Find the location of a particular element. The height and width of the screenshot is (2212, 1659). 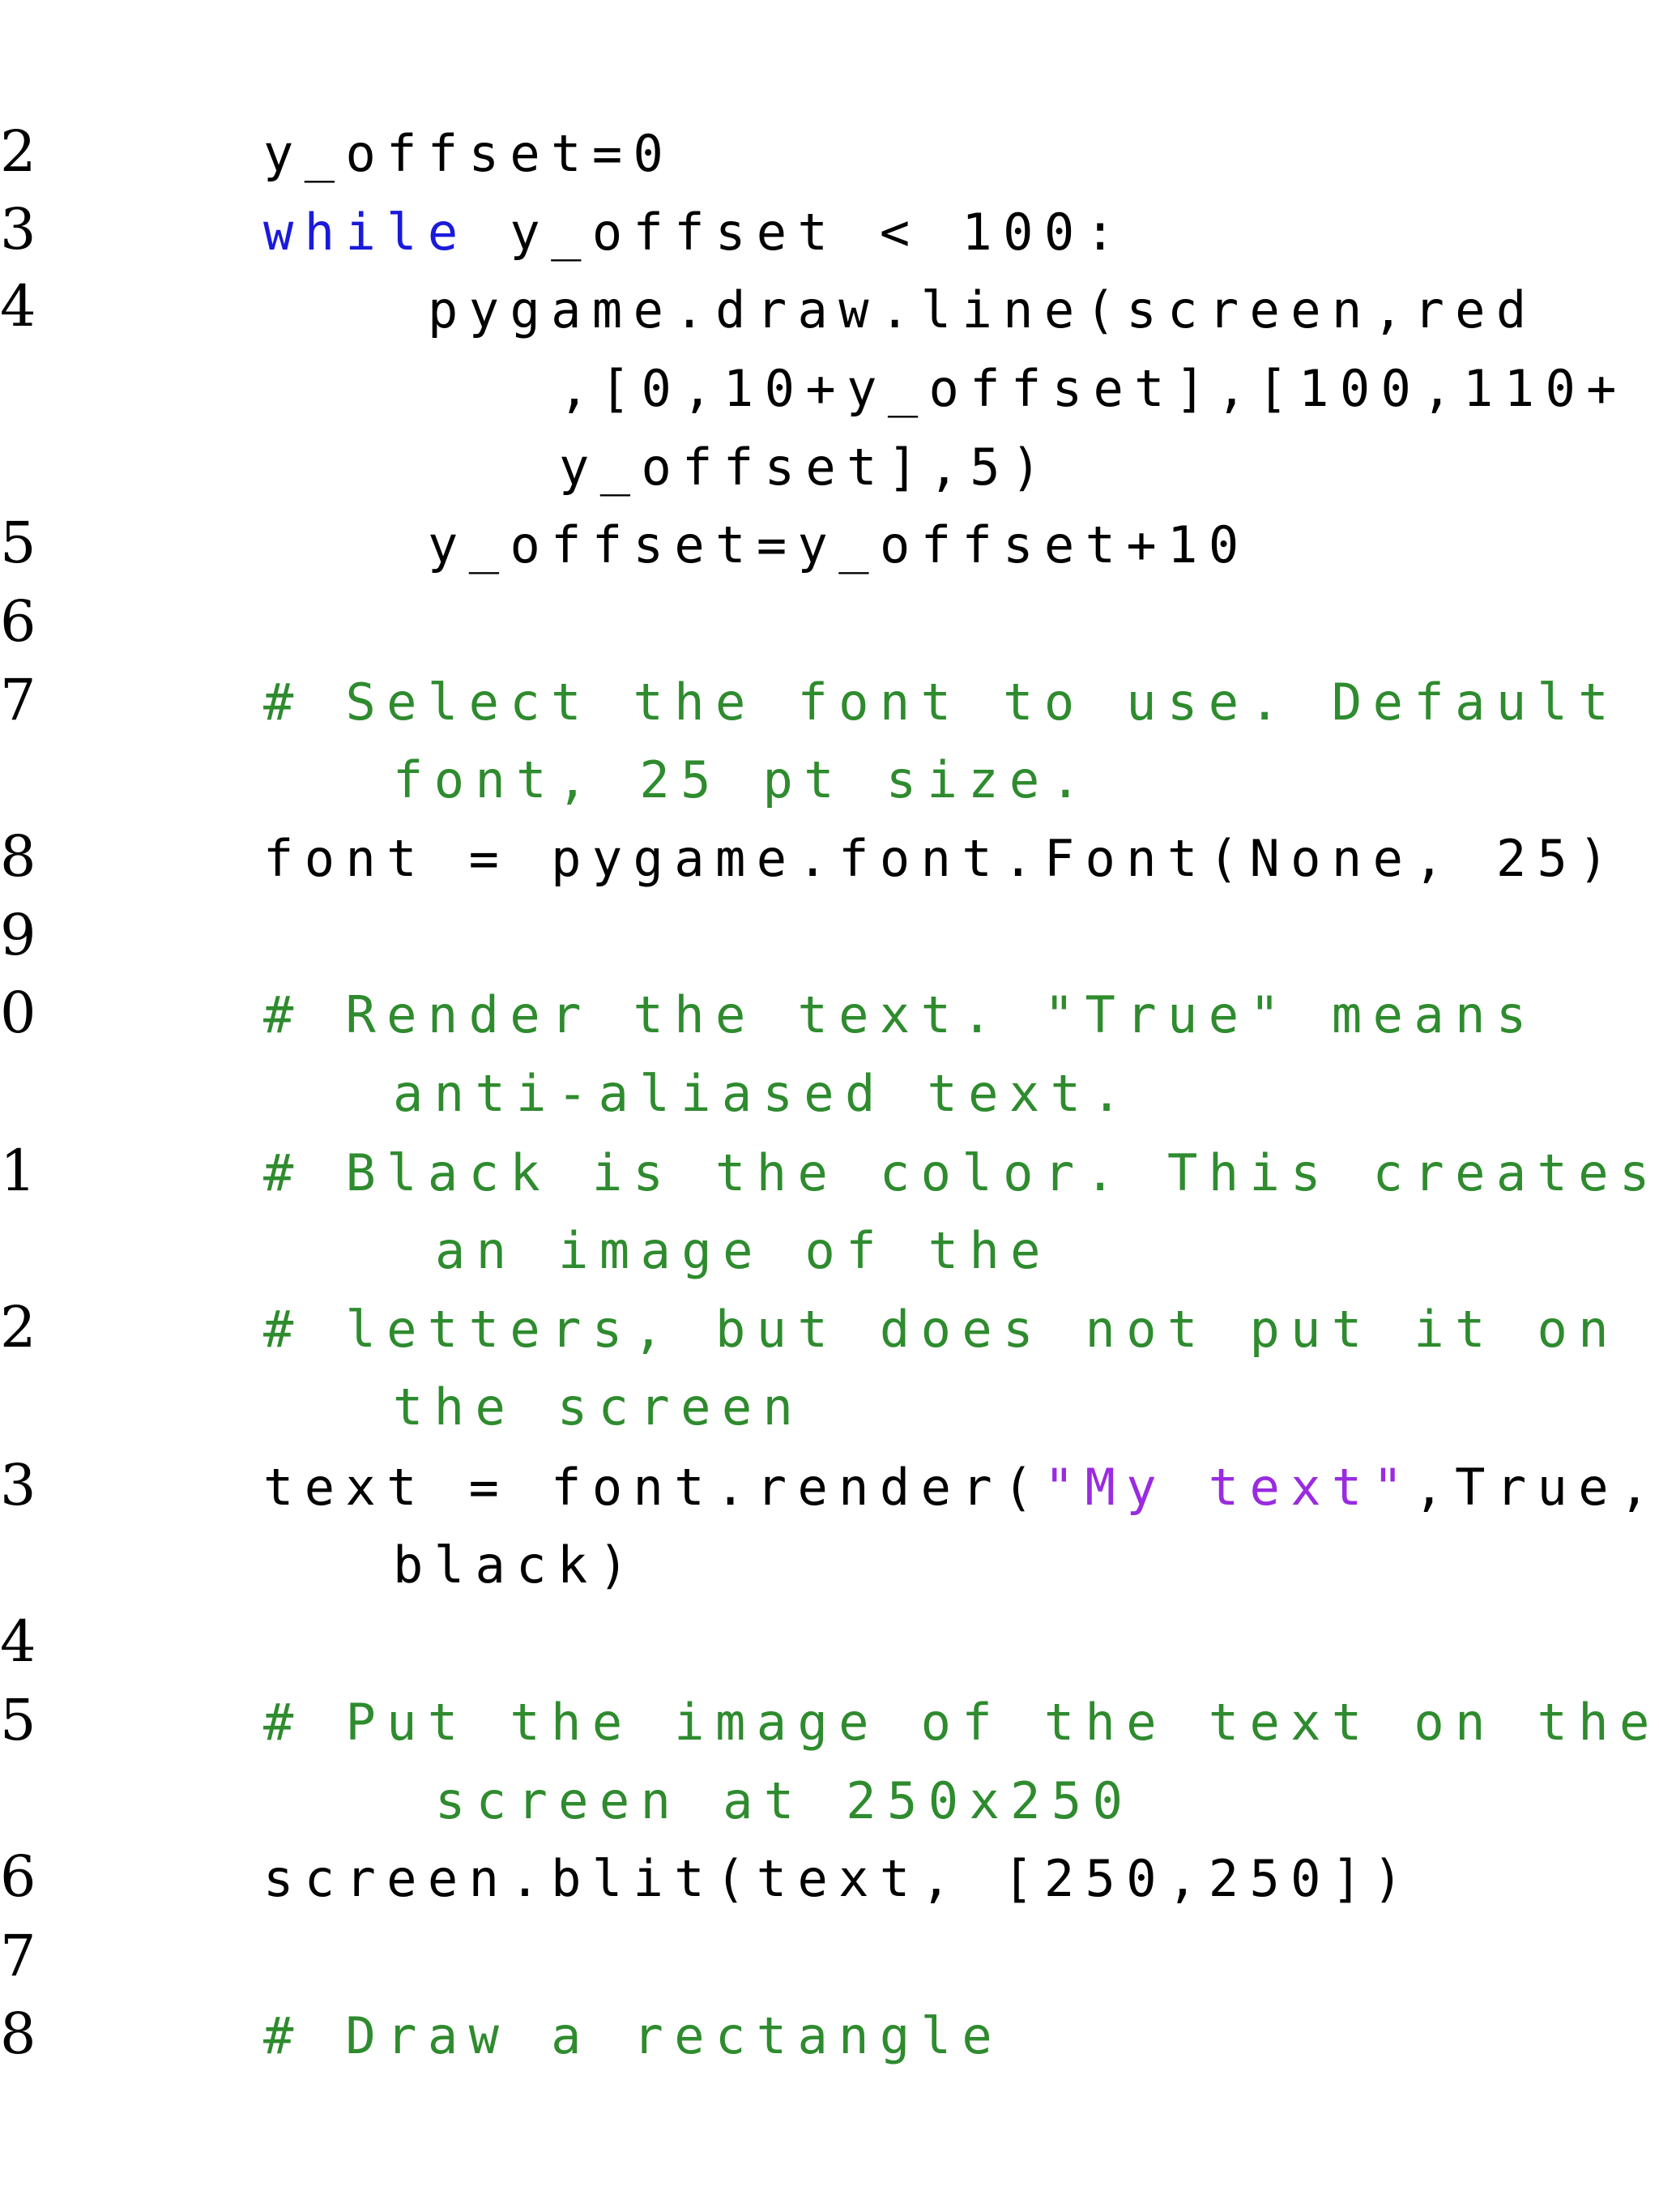

code-line: pygame.draw.line(screen,red is located at coordinates (982, 309).